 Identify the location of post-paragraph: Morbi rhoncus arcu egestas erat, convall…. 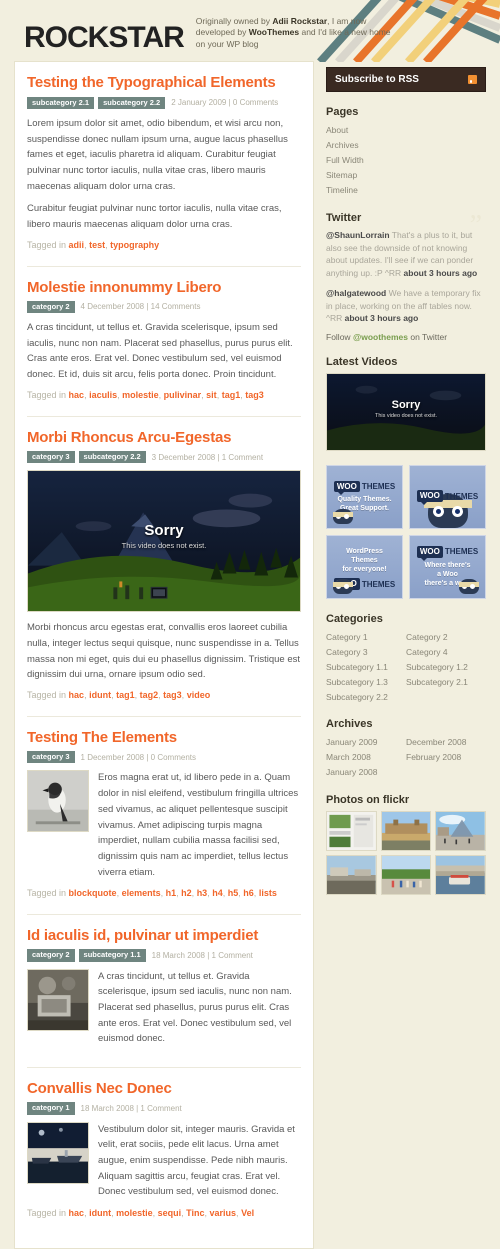
(163, 651).